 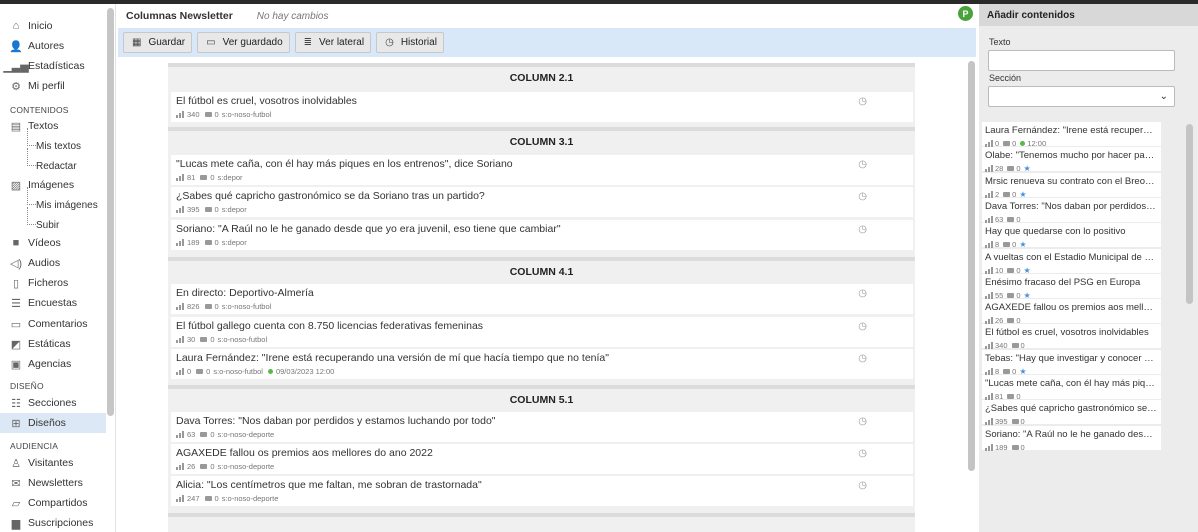 I want to click on sidebar-item-ficheros: ▯ Ficheros, so click(x=53, y=283).